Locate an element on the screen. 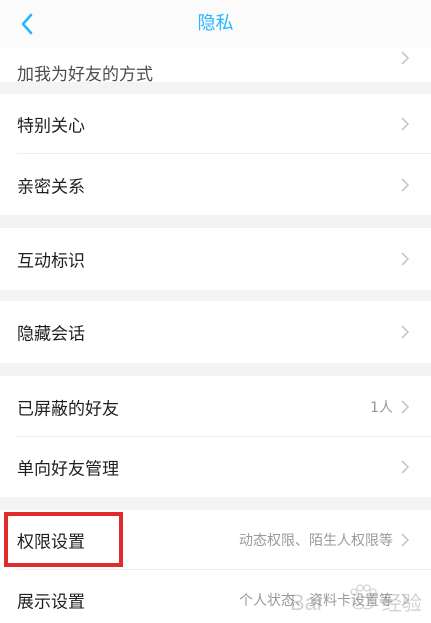  top-nav-bar: 隐私 is located at coordinates (215, 24).